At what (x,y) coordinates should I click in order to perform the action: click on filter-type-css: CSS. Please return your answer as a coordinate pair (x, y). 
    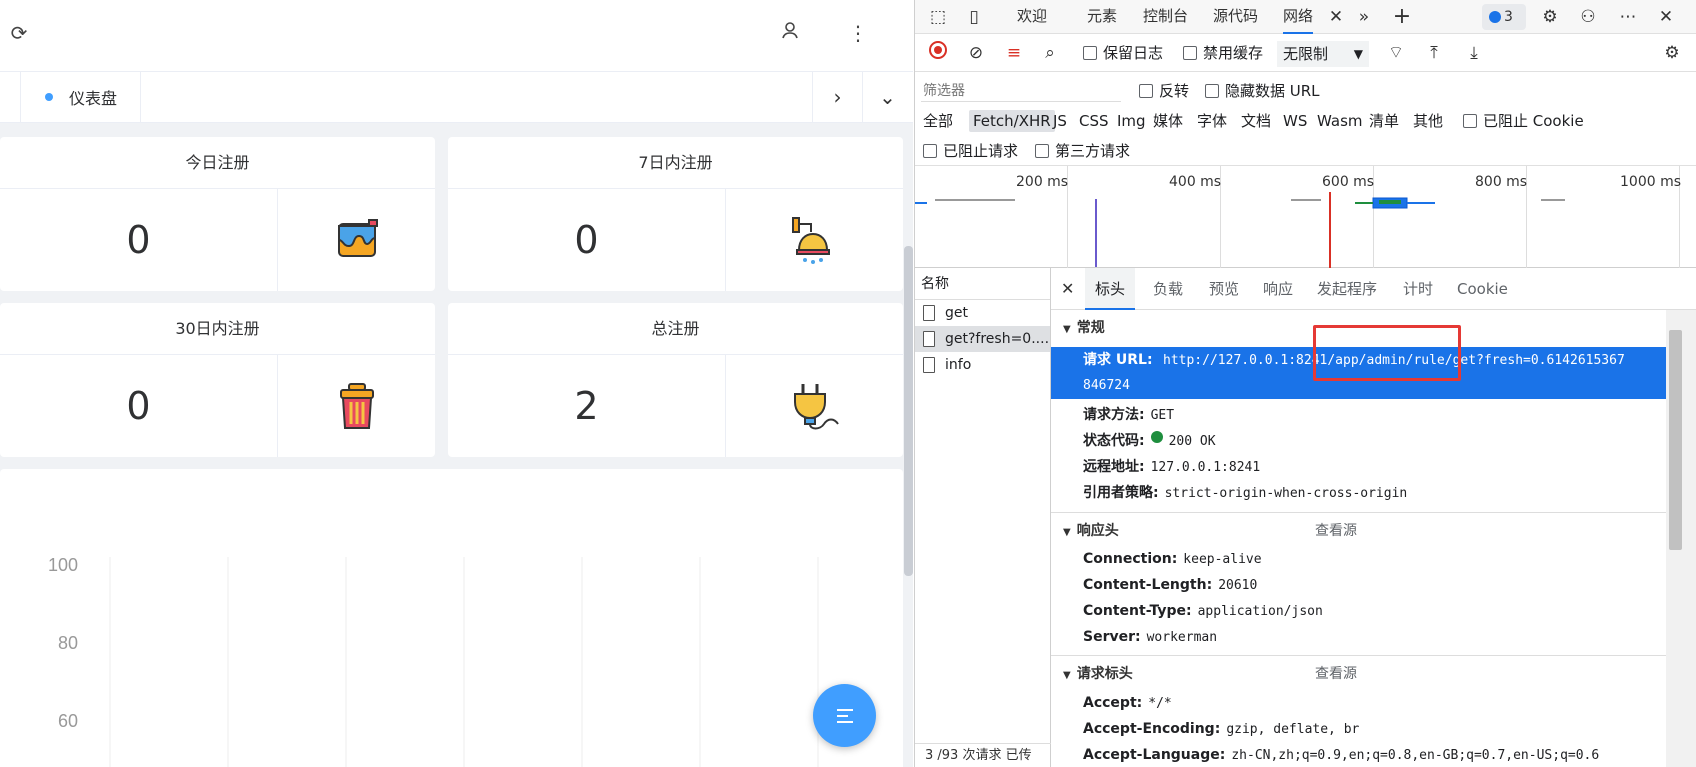
    Looking at the image, I should click on (1094, 121).